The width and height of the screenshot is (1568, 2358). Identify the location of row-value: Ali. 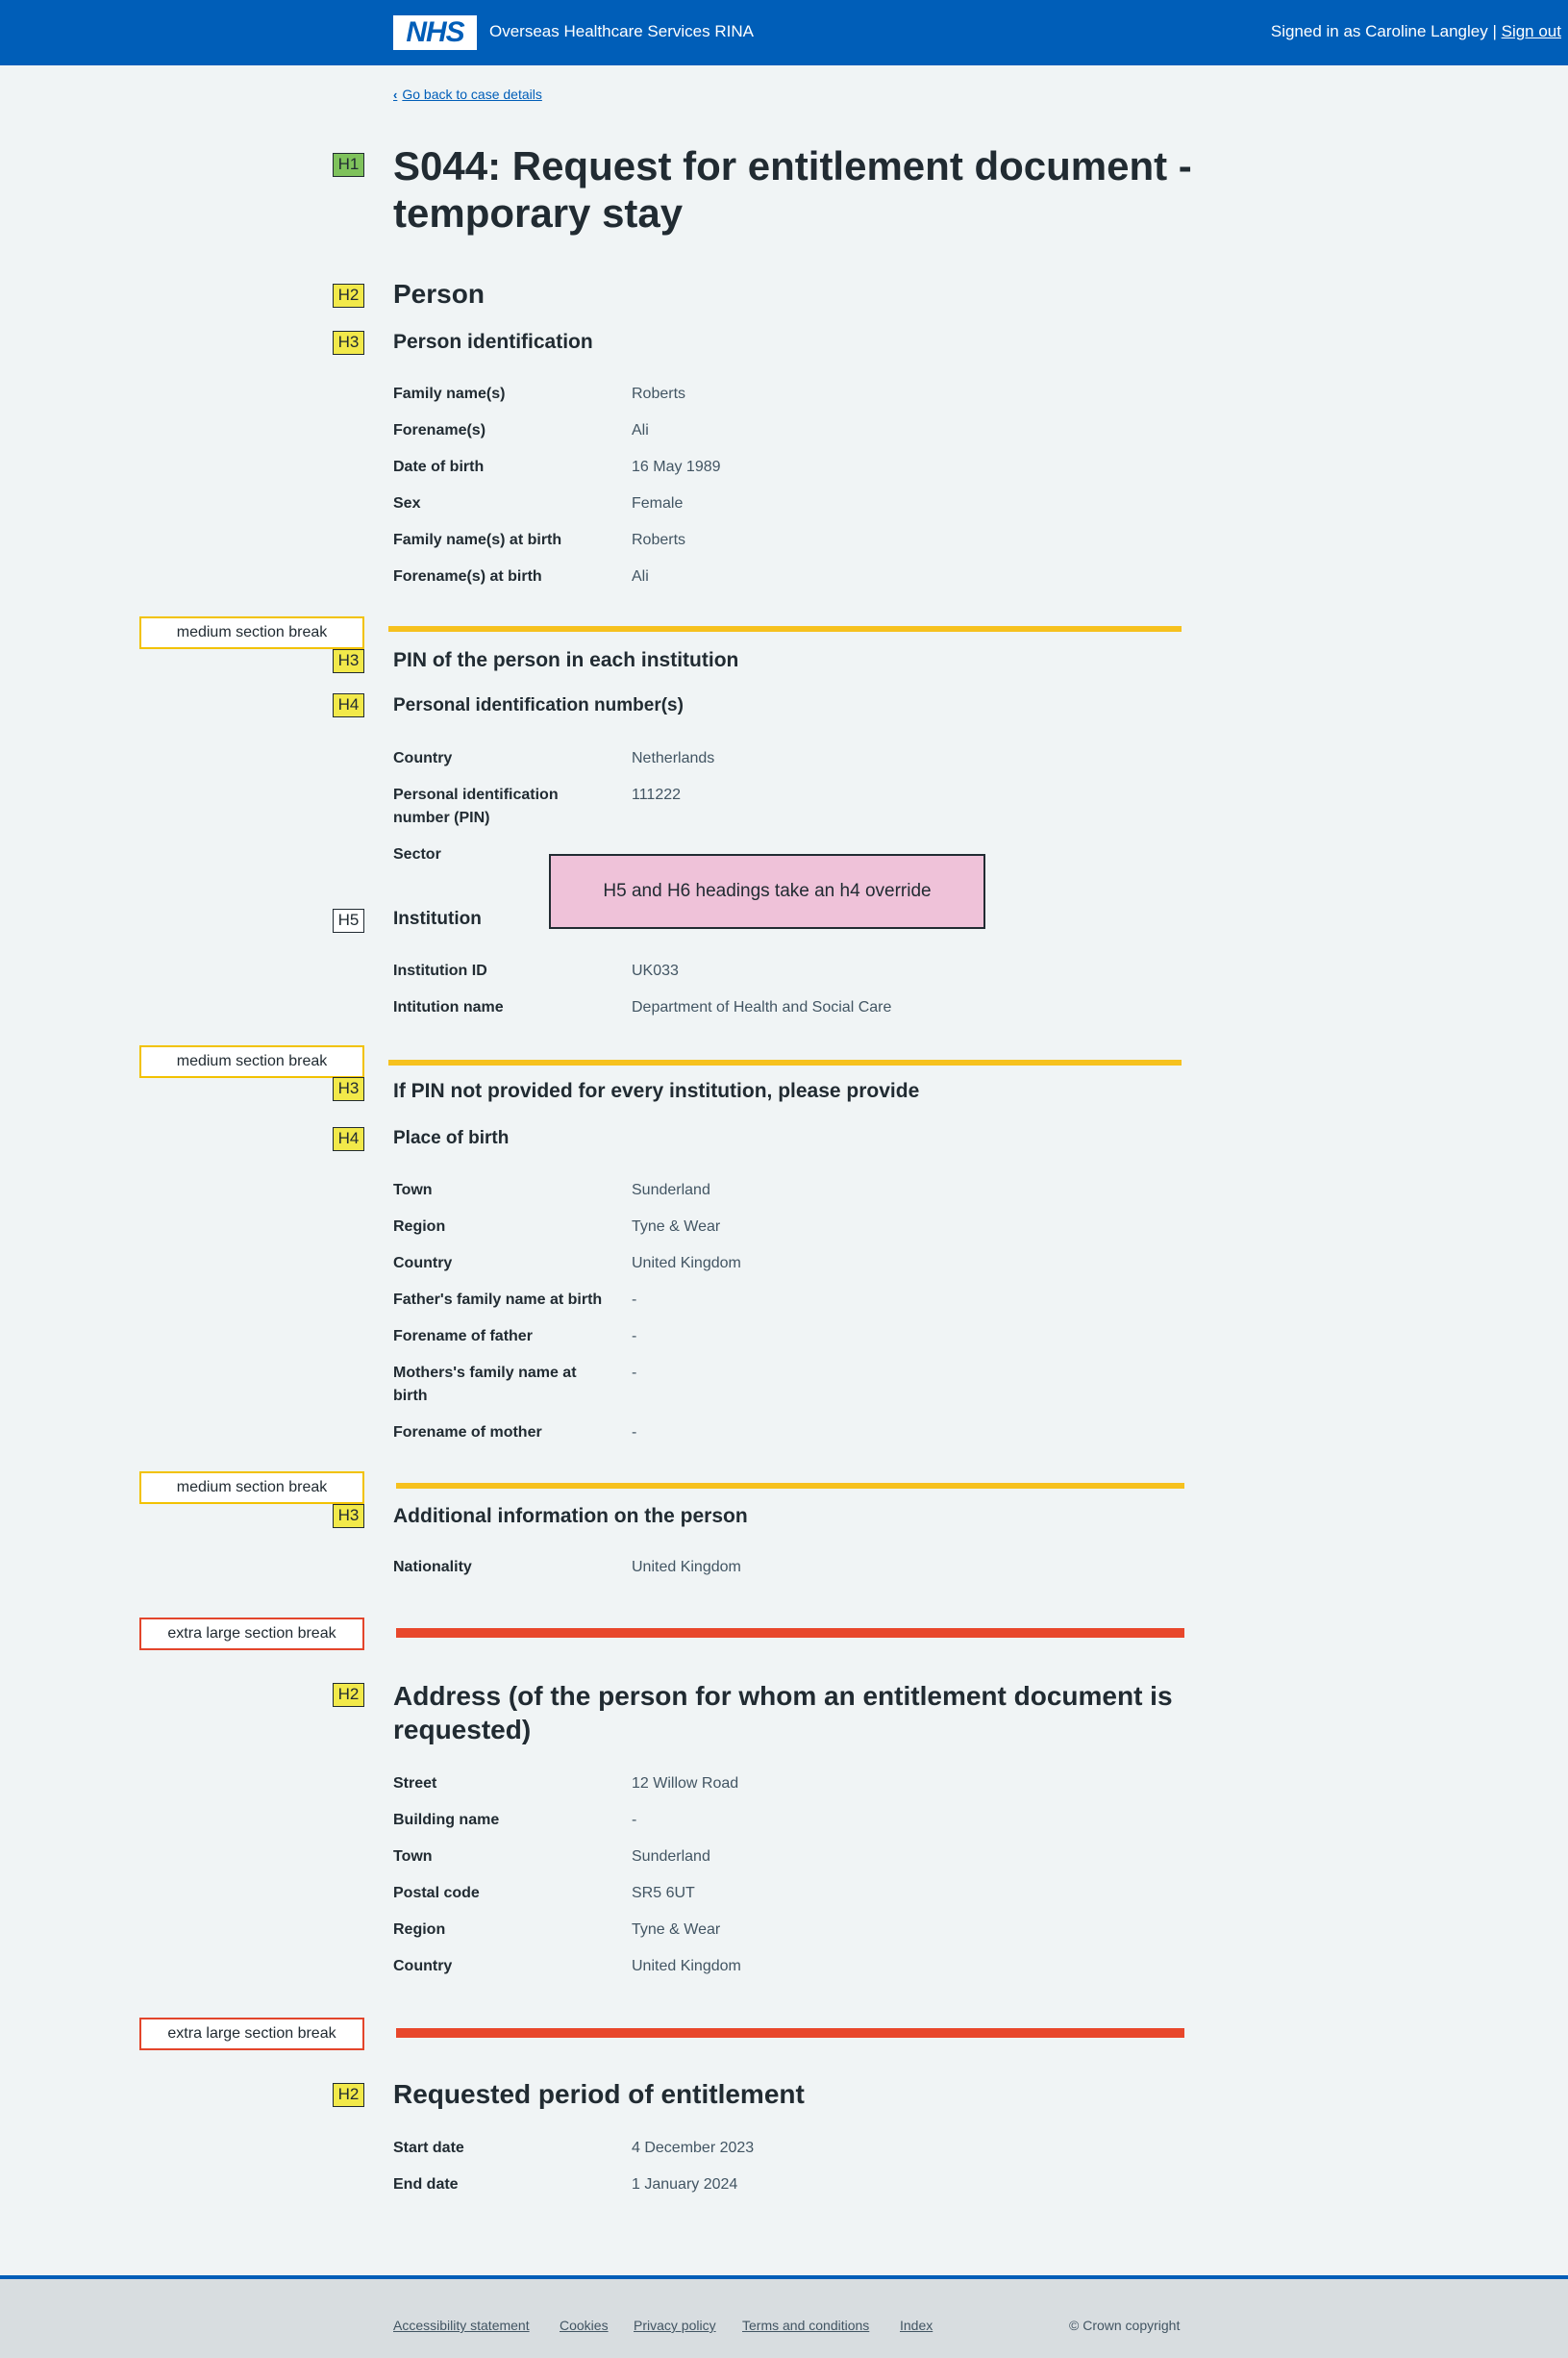
(640, 576).